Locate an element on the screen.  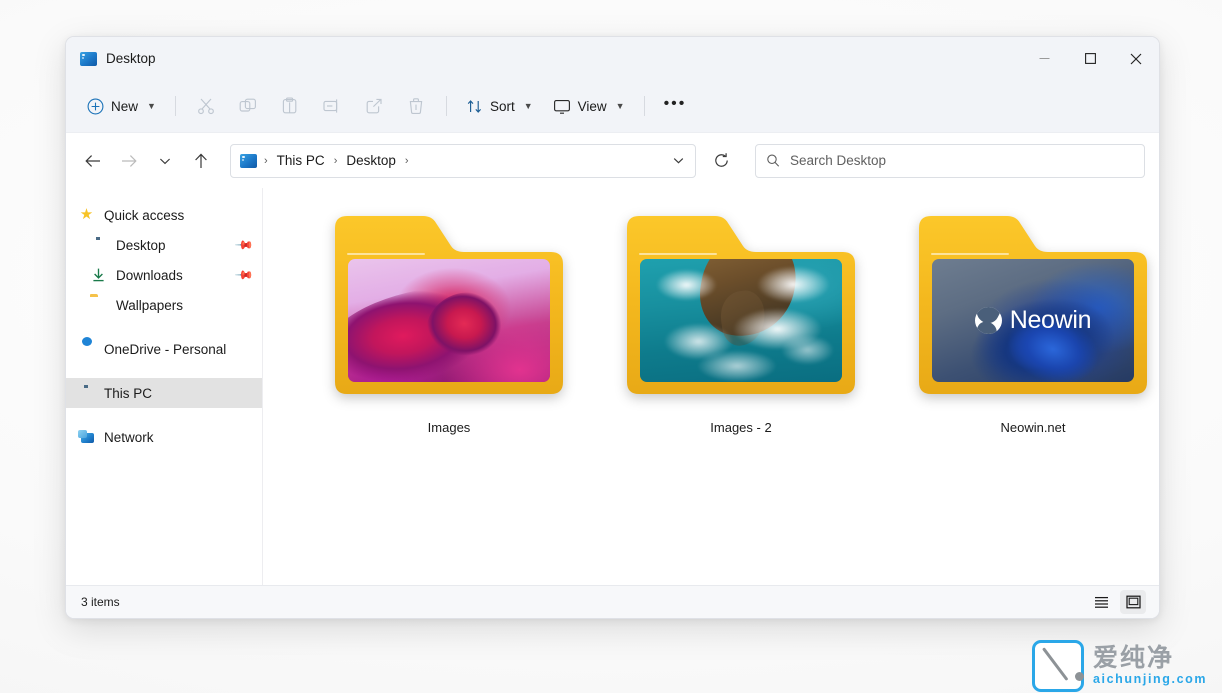
sort-button: Sort ▼ is located at coordinates (499, 106).